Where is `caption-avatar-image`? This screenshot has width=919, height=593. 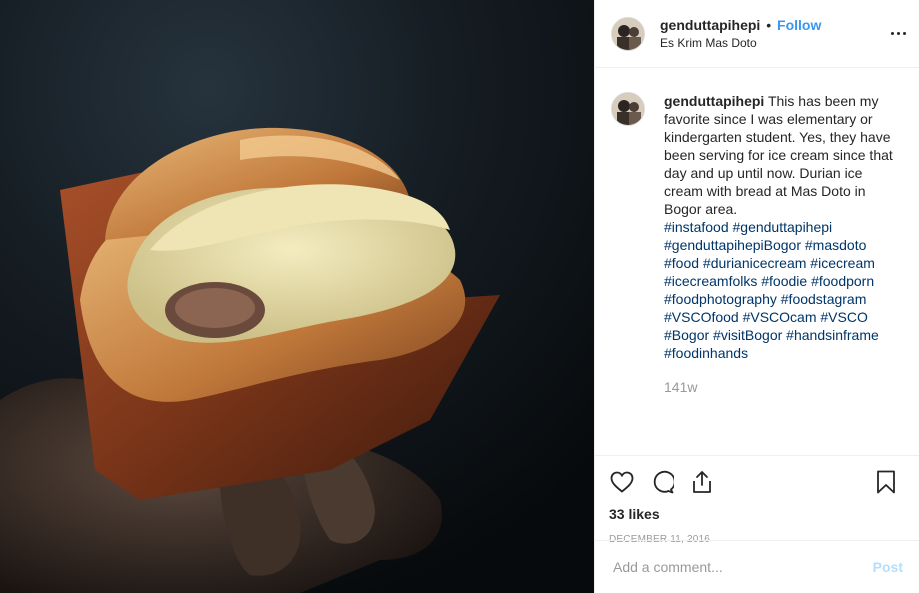
caption-avatar-image is located at coordinates (628, 109).